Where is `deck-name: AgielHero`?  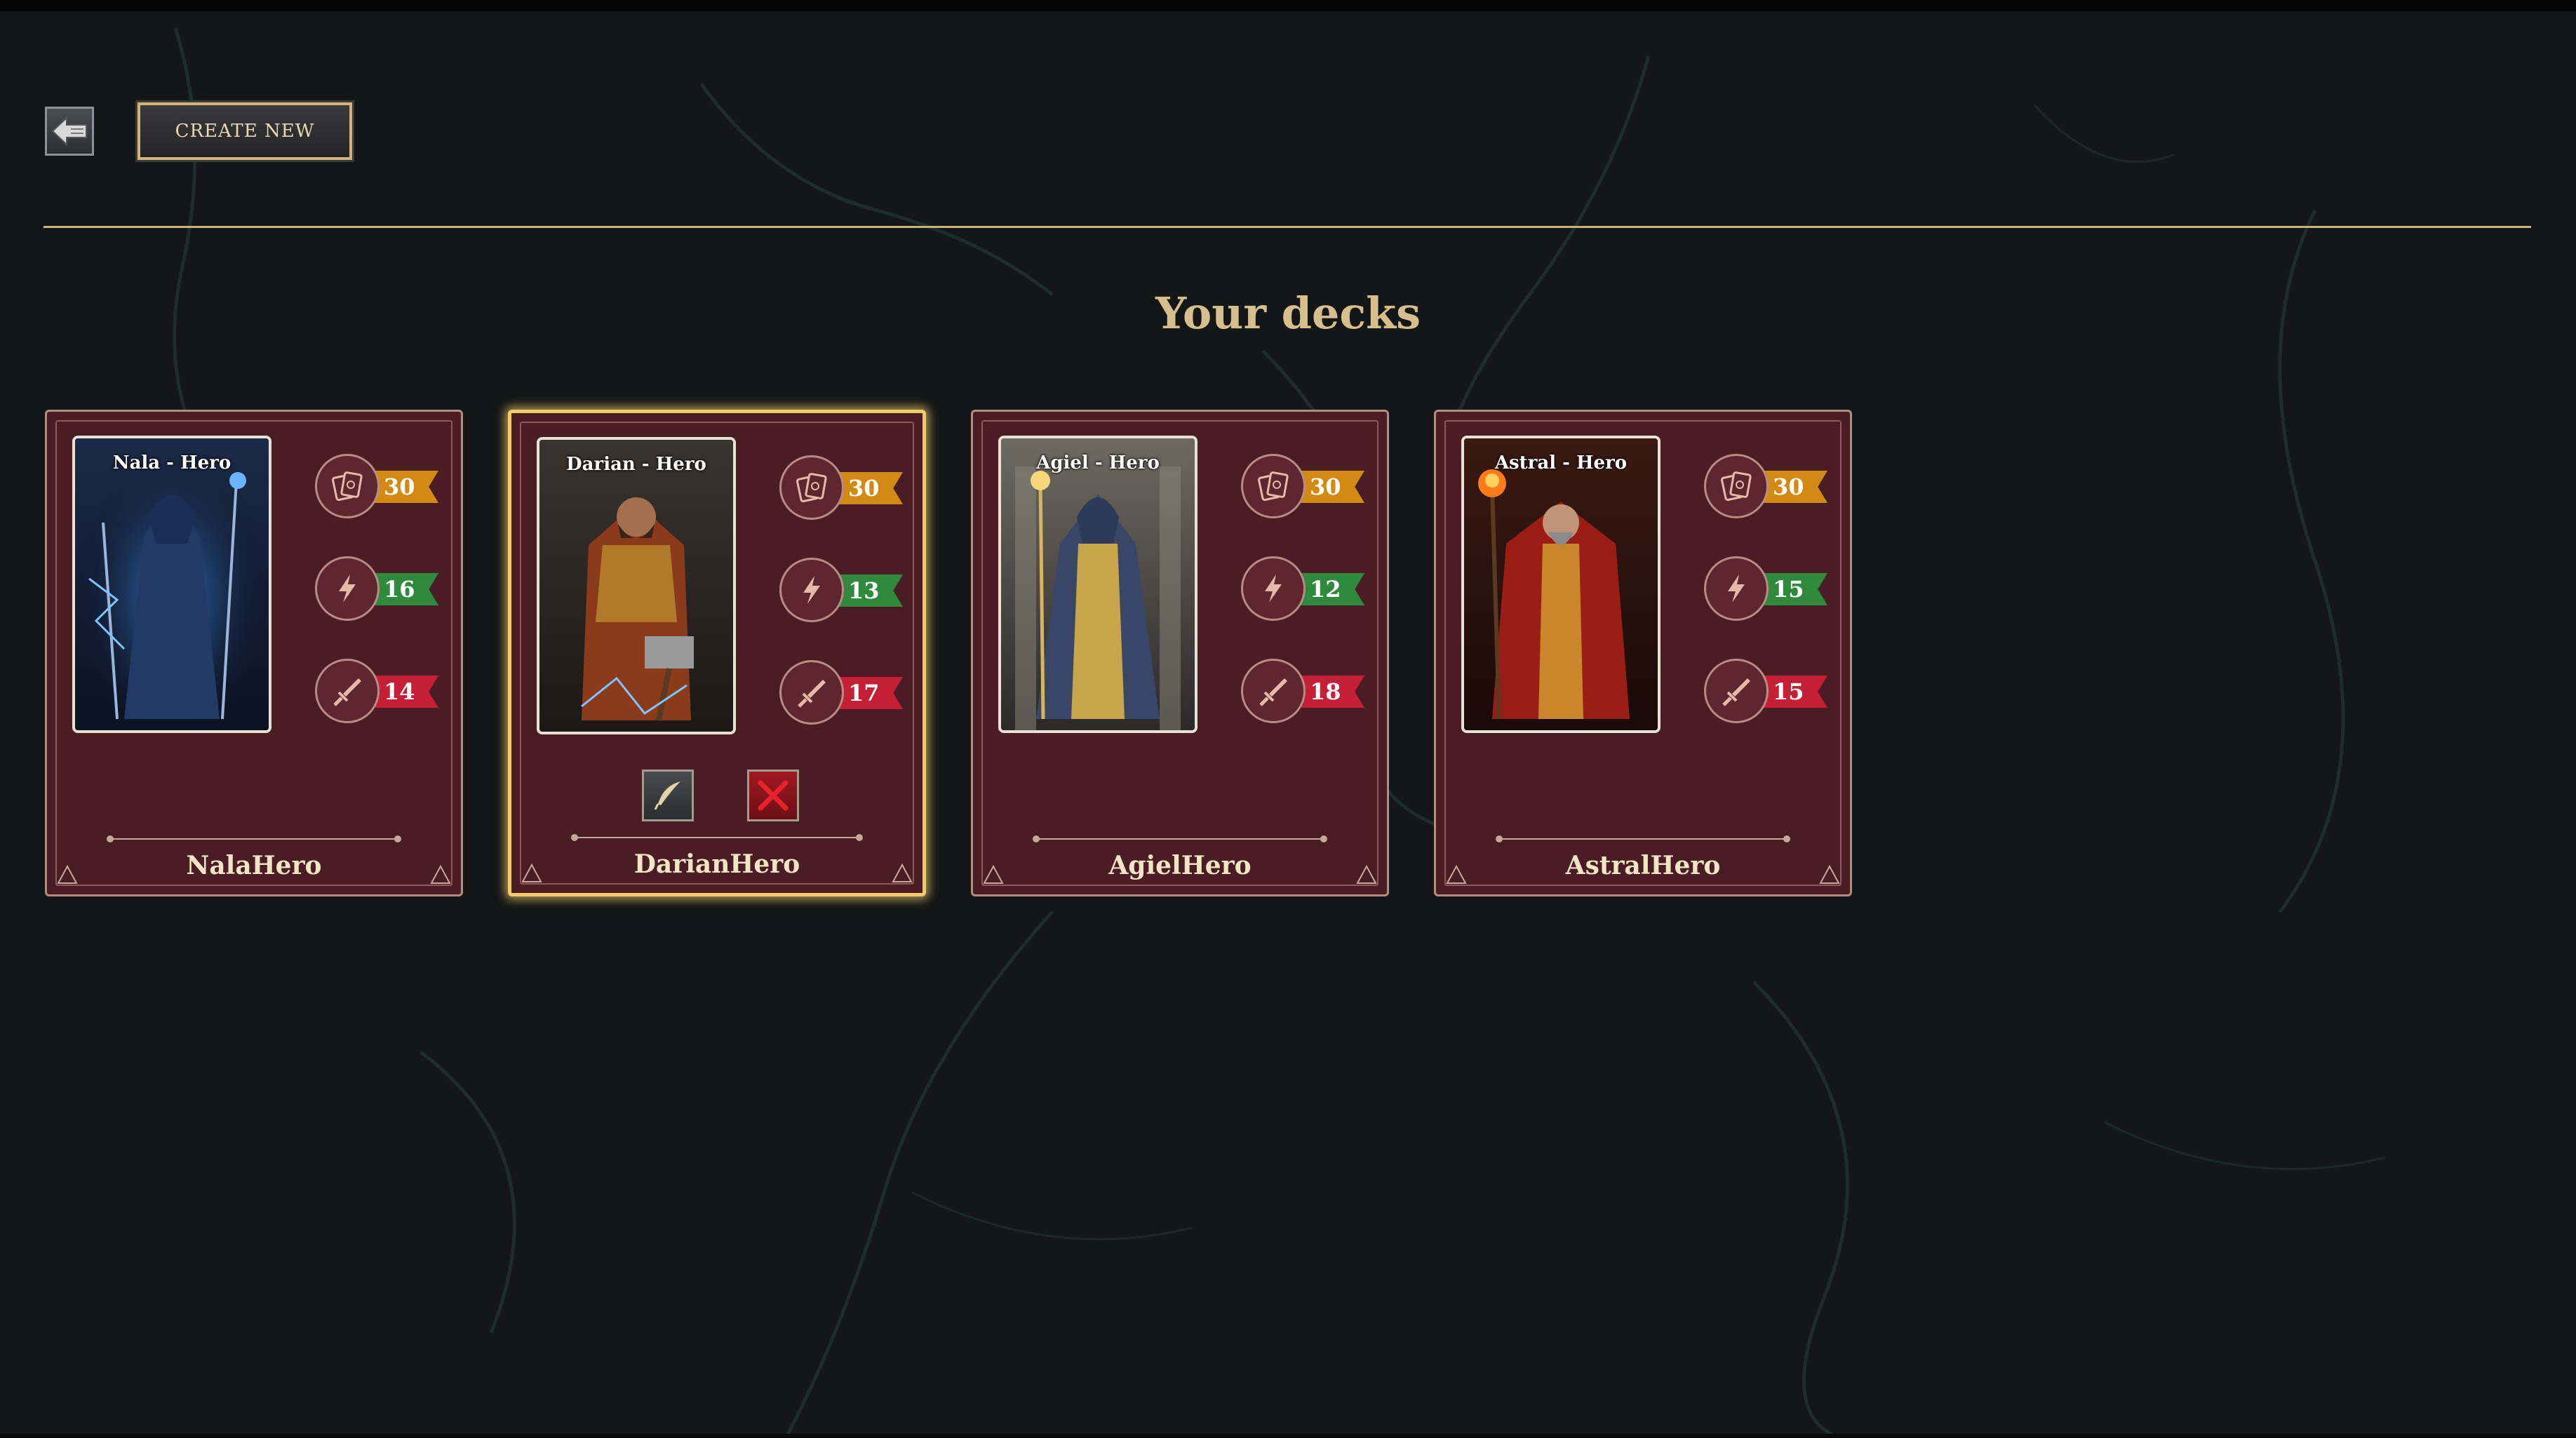 deck-name: AgielHero is located at coordinates (1180, 865).